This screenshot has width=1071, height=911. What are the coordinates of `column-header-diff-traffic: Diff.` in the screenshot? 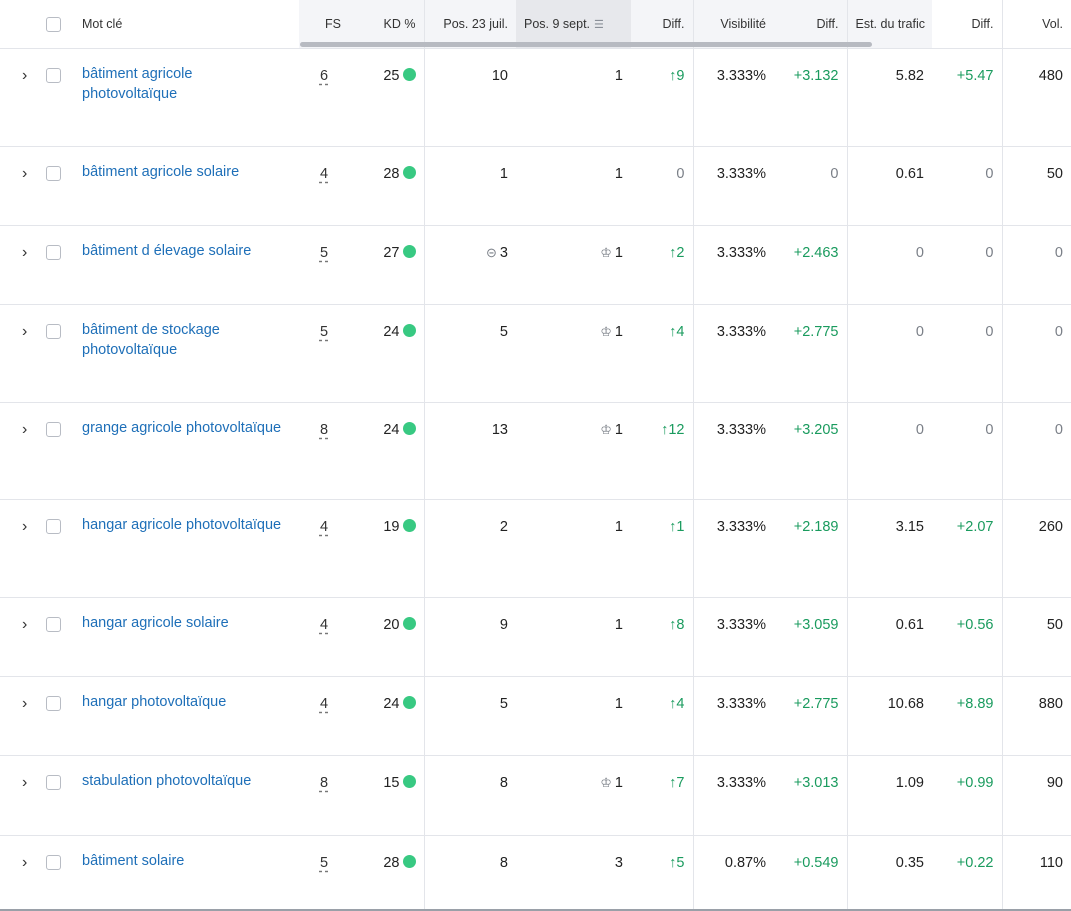 It's located at (967, 24).